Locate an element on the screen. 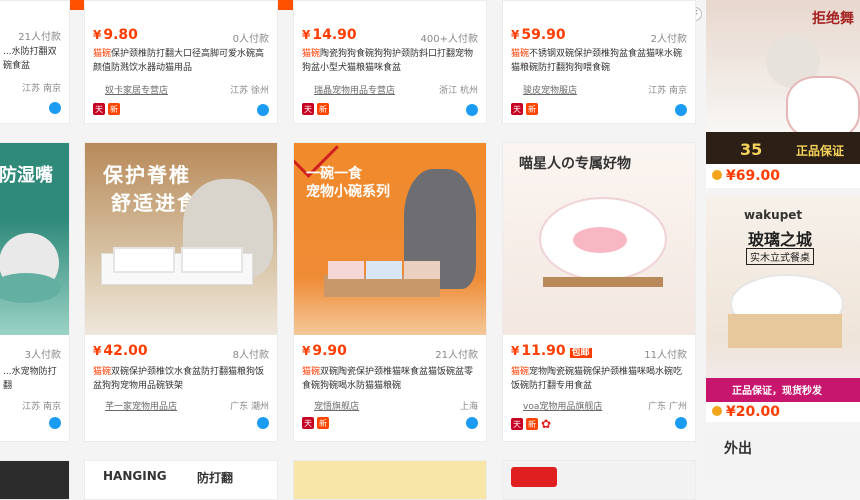 Image resolution: width=860 pixels, height=500 pixels. ad-card-2: wakupet 玻璃之城 实木立式餐桌 正品保证，现货秒发 ¥20.00 is located at coordinates (783, 309).